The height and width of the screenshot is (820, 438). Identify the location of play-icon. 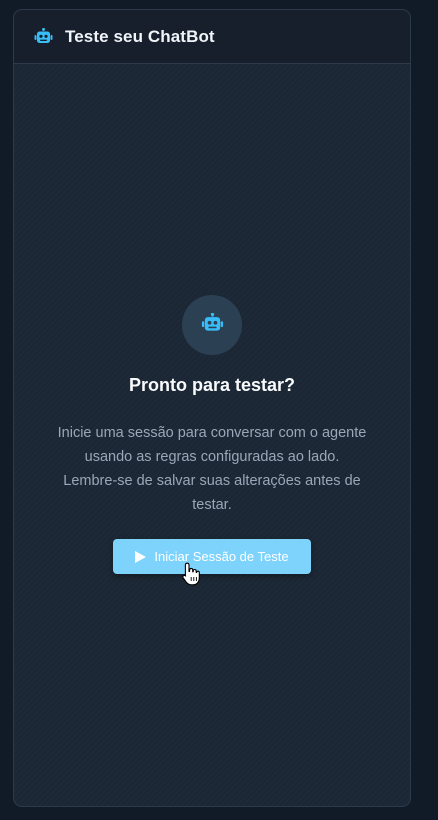
(141, 556).